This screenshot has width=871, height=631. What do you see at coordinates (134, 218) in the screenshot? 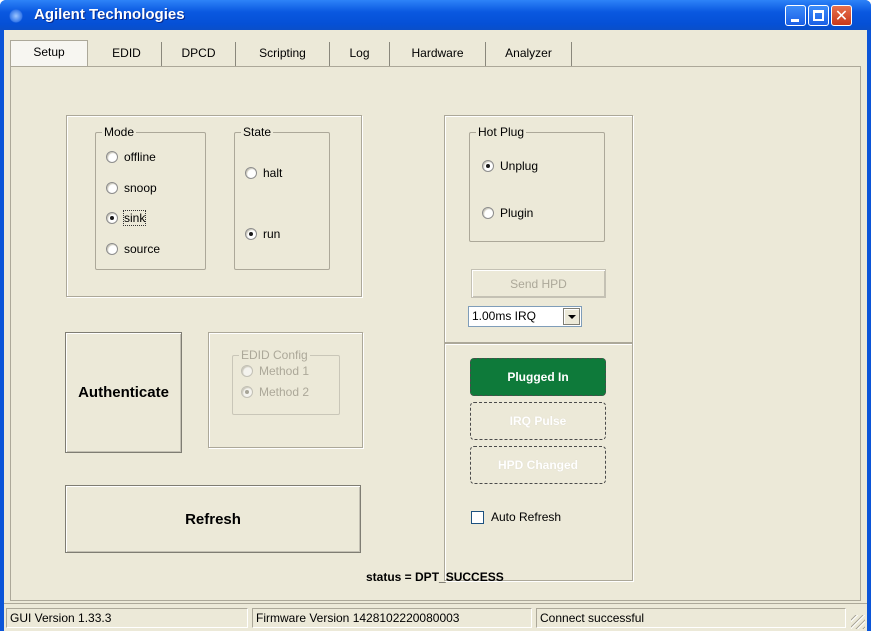
I see `radio-label-sink: sink` at bounding box center [134, 218].